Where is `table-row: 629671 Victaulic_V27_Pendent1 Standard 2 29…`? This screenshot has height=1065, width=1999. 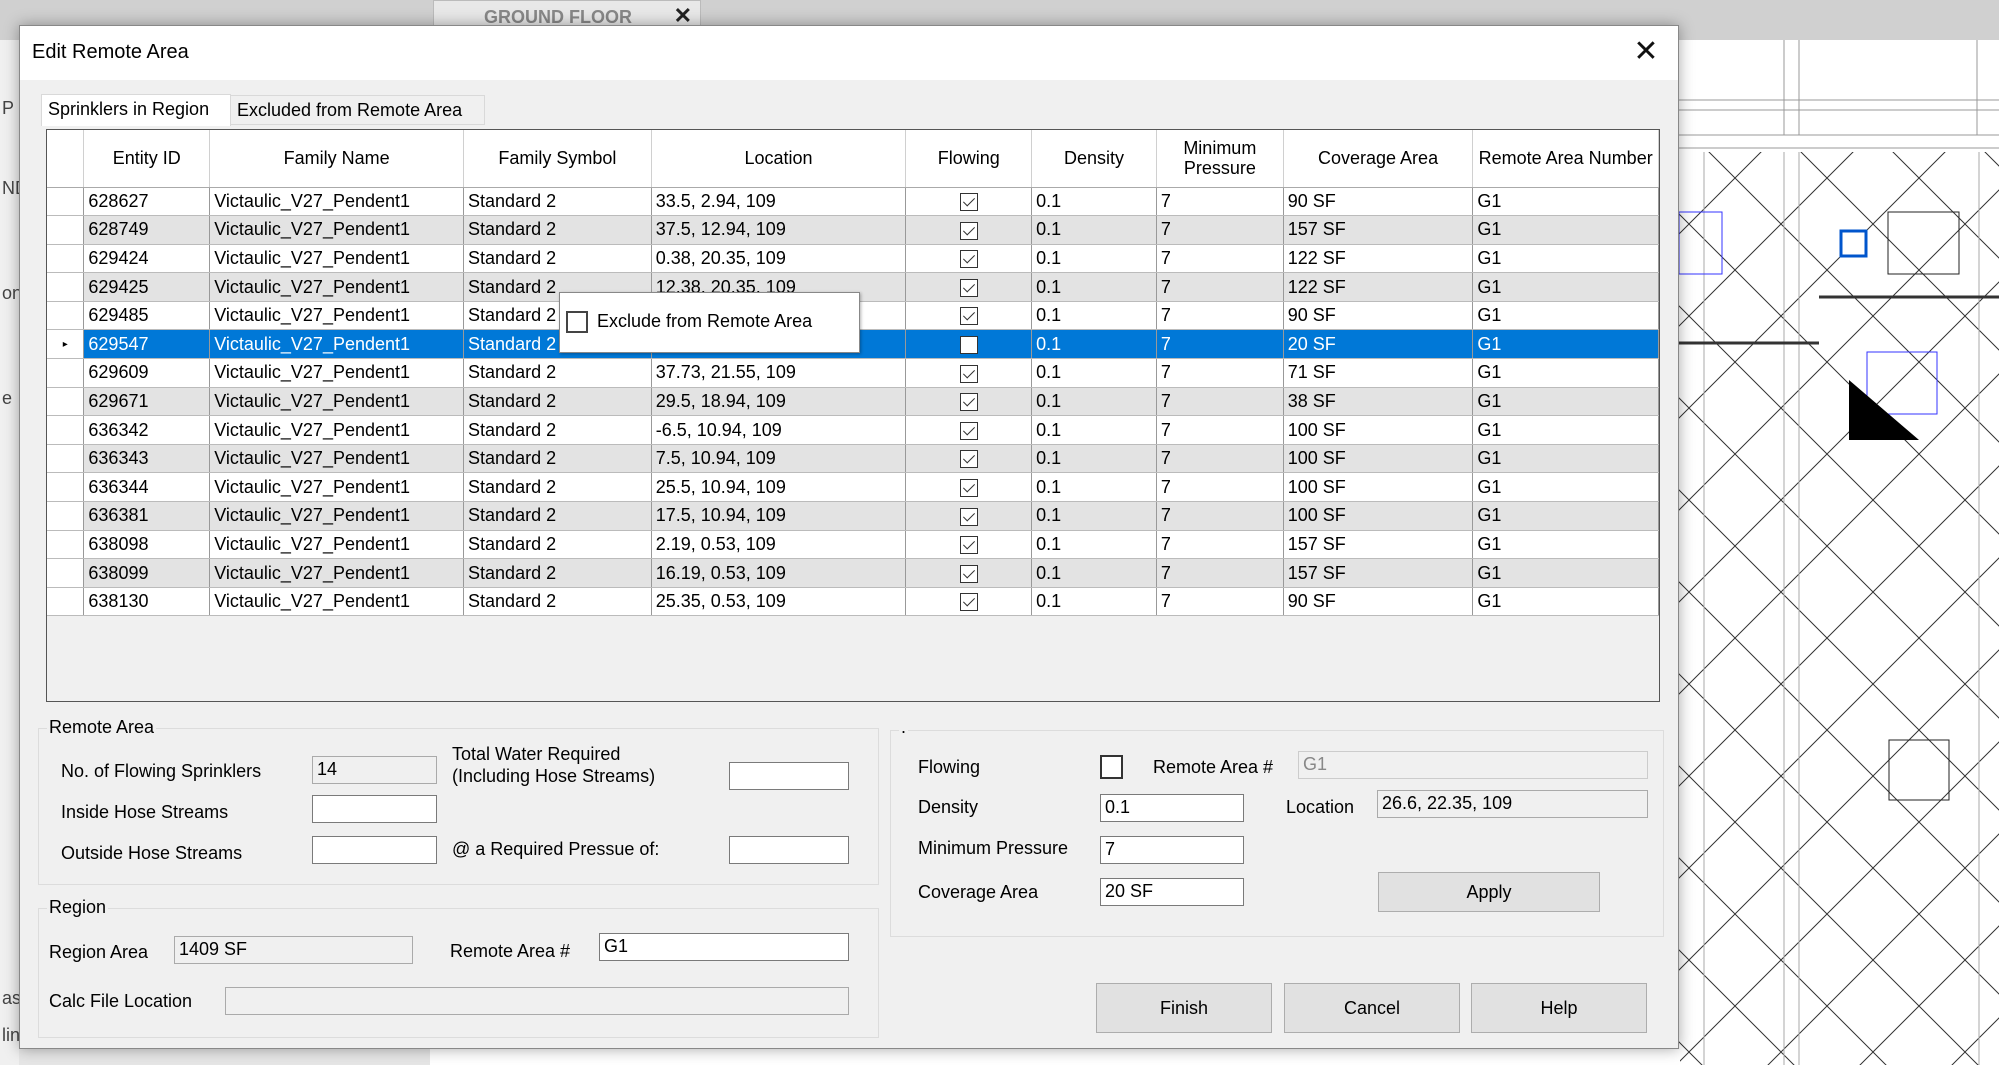 table-row: 629671 Victaulic_V27_Pendent1 Standard 2 29… is located at coordinates (853, 402).